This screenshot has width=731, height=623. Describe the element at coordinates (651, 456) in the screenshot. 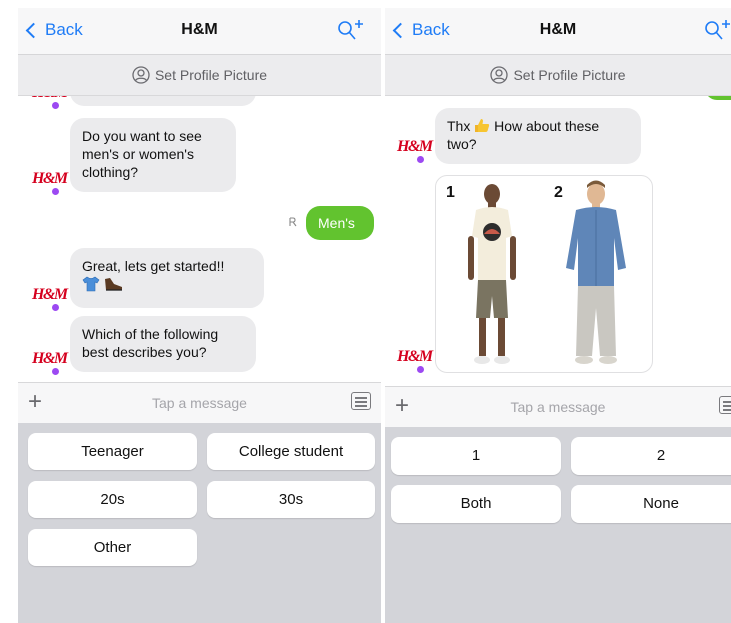

I see `quick-reply-2: 2` at that location.